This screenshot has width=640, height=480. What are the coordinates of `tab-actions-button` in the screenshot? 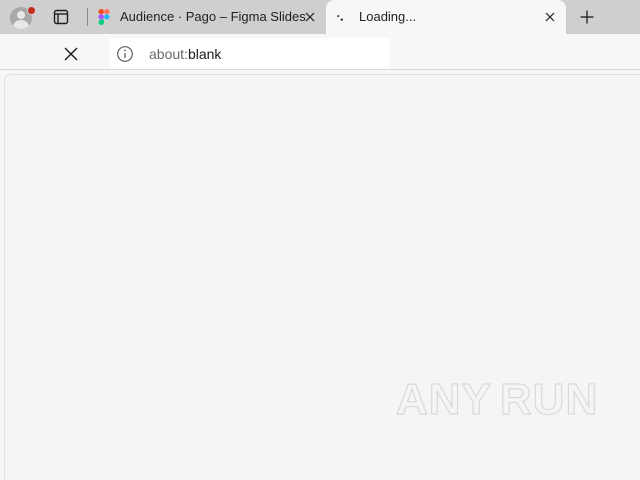 It's located at (61, 17).